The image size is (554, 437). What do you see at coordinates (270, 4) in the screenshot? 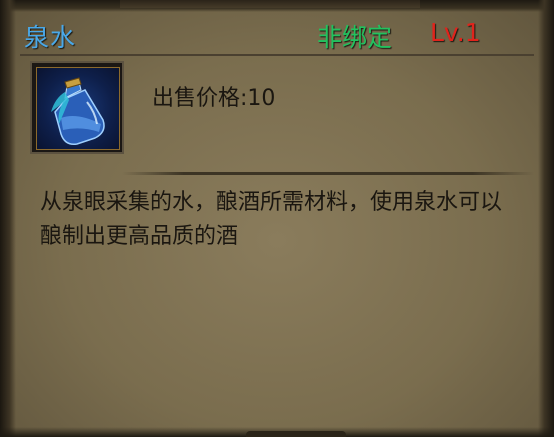
I see `frame-top-ornament` at bounding box center [270, 4].